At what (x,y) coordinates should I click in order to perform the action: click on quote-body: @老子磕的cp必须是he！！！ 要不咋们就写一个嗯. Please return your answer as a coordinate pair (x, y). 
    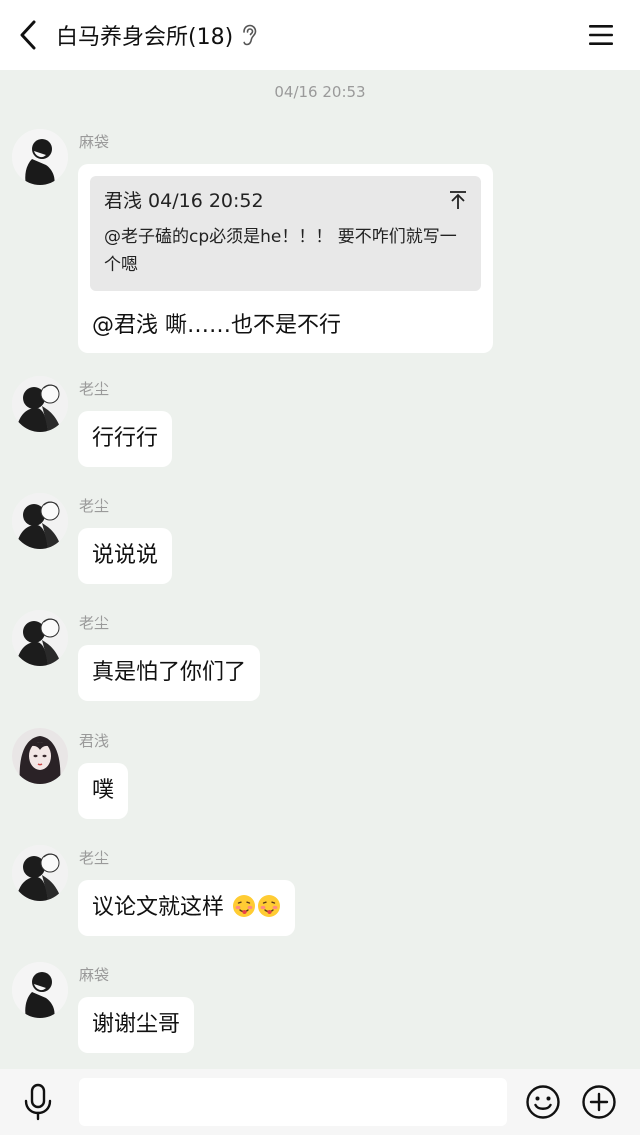
    Looking at the image, I should click on (280, 251).